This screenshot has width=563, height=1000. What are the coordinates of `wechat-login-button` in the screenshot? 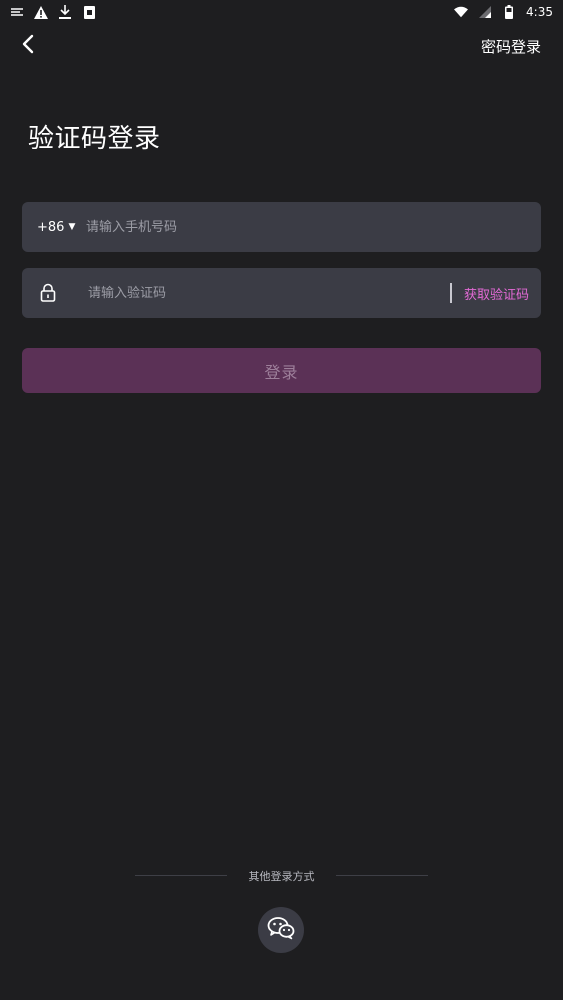 It's located at (281, 930).